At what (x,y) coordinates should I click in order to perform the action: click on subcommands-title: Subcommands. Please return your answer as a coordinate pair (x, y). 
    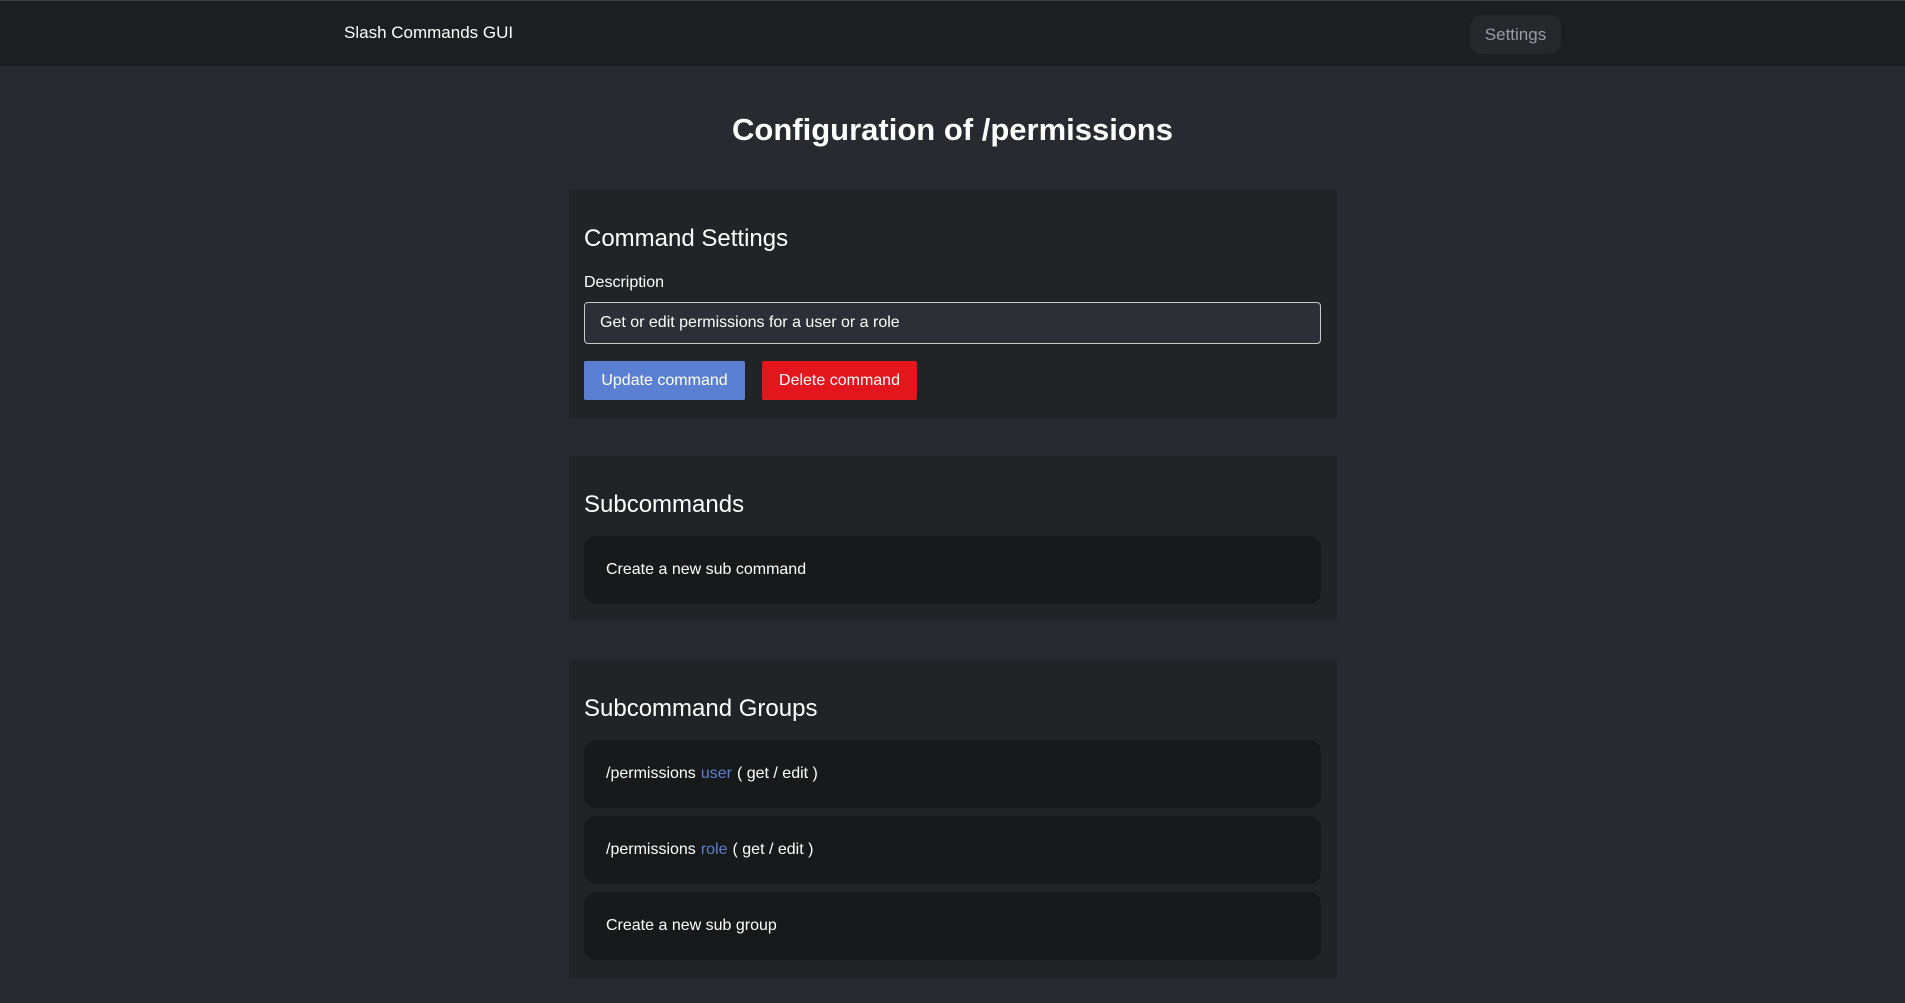
    Looking at the image, I should click on (664, 504).